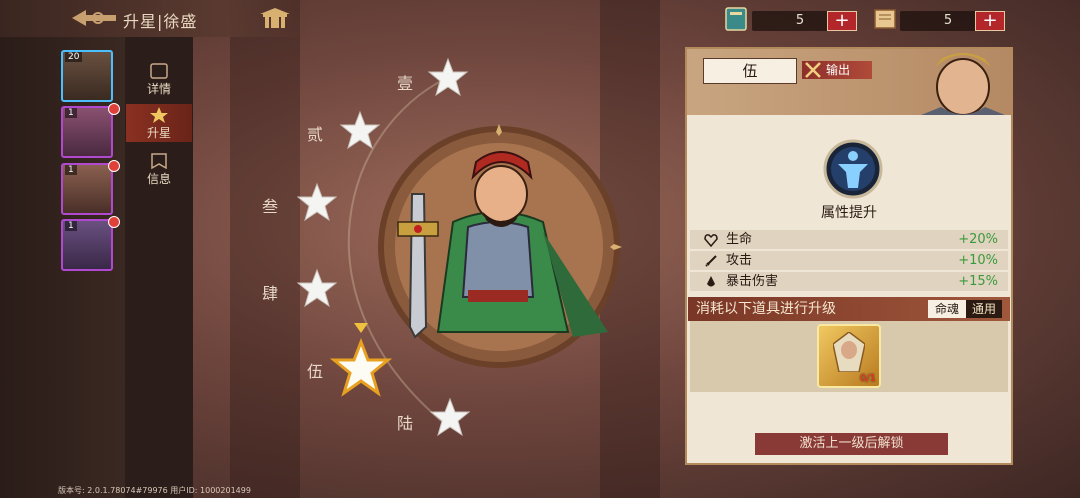 The height and width of the screenshot is (498, 1080). Describe the element at coordinates (853, 169) in the screenshot. I see `attribute-boost-icon` at that location.